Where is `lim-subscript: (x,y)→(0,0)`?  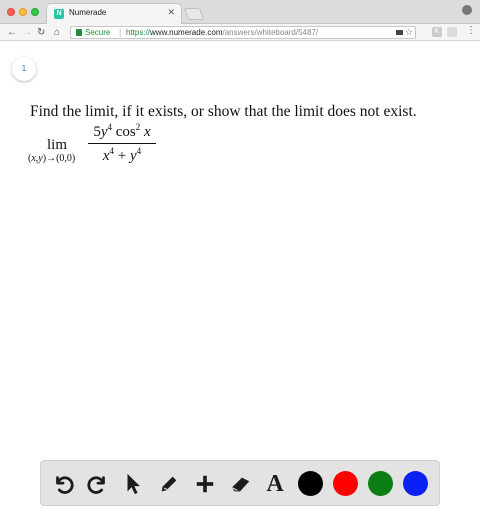 lim-subscript: (x,y)→(0,0) is located at coordinates (52, 158).